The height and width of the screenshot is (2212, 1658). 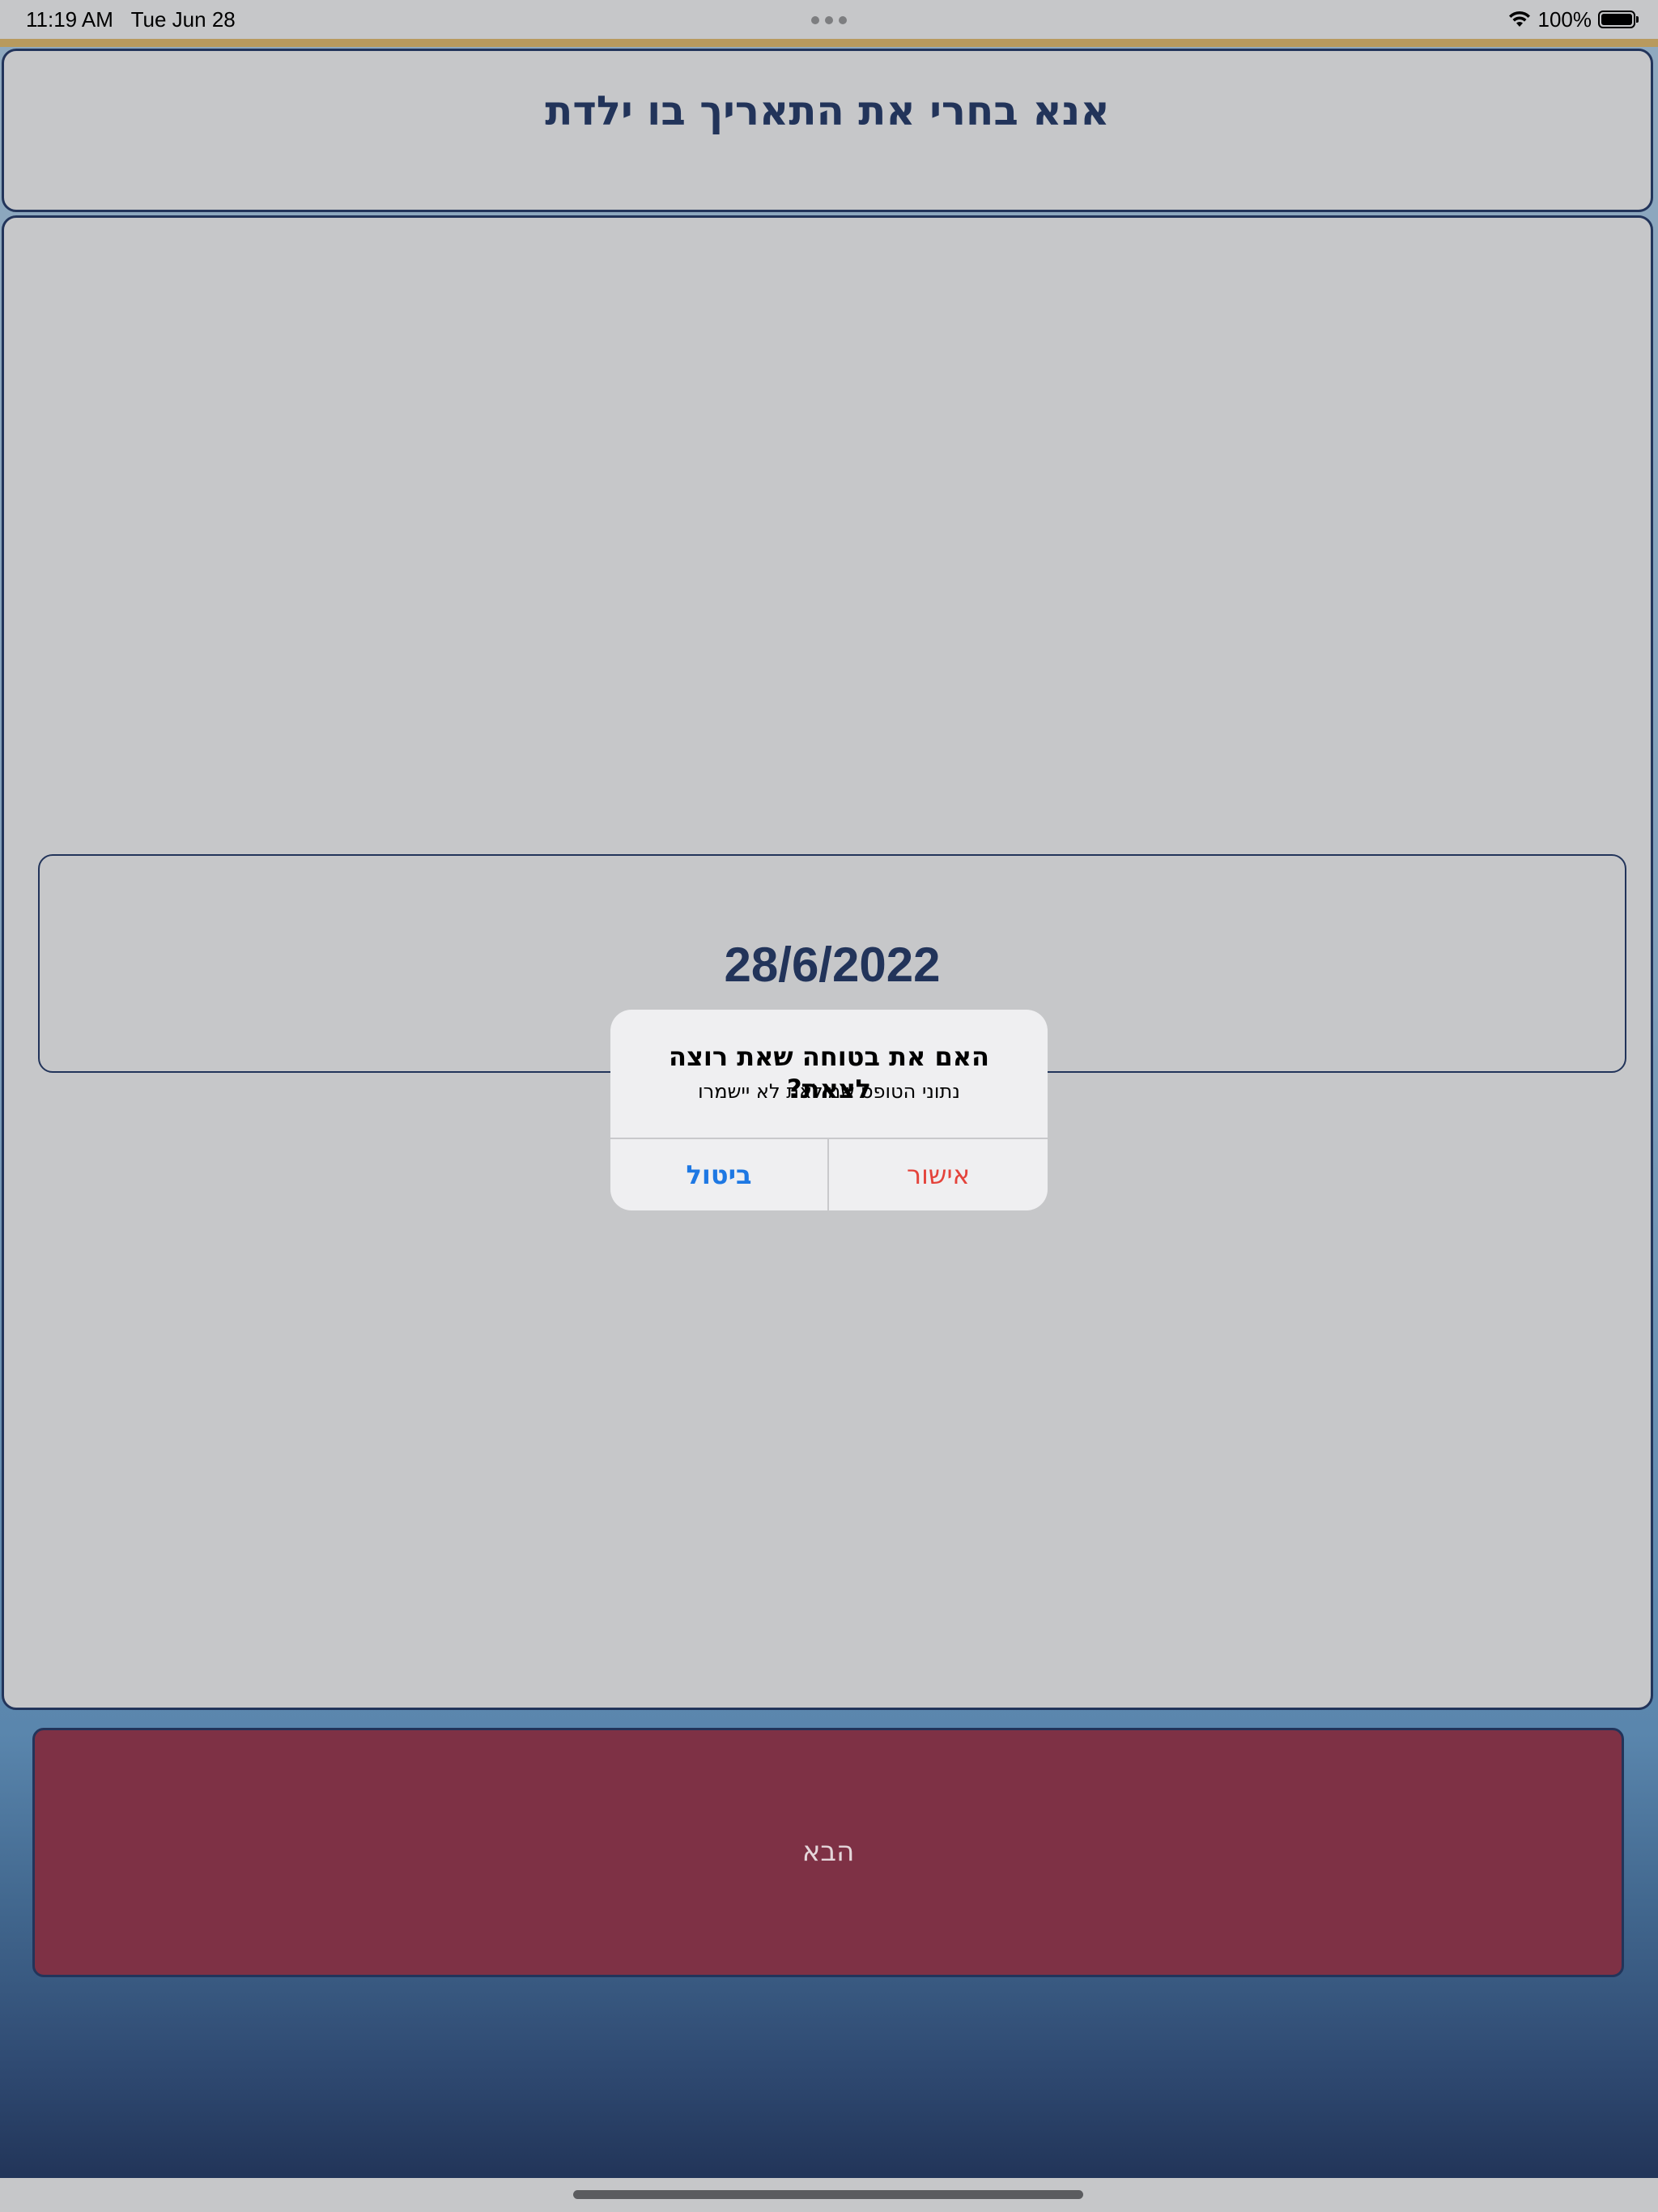 I want to click on next-button-label: הבא, so click(x=828, y=1852).